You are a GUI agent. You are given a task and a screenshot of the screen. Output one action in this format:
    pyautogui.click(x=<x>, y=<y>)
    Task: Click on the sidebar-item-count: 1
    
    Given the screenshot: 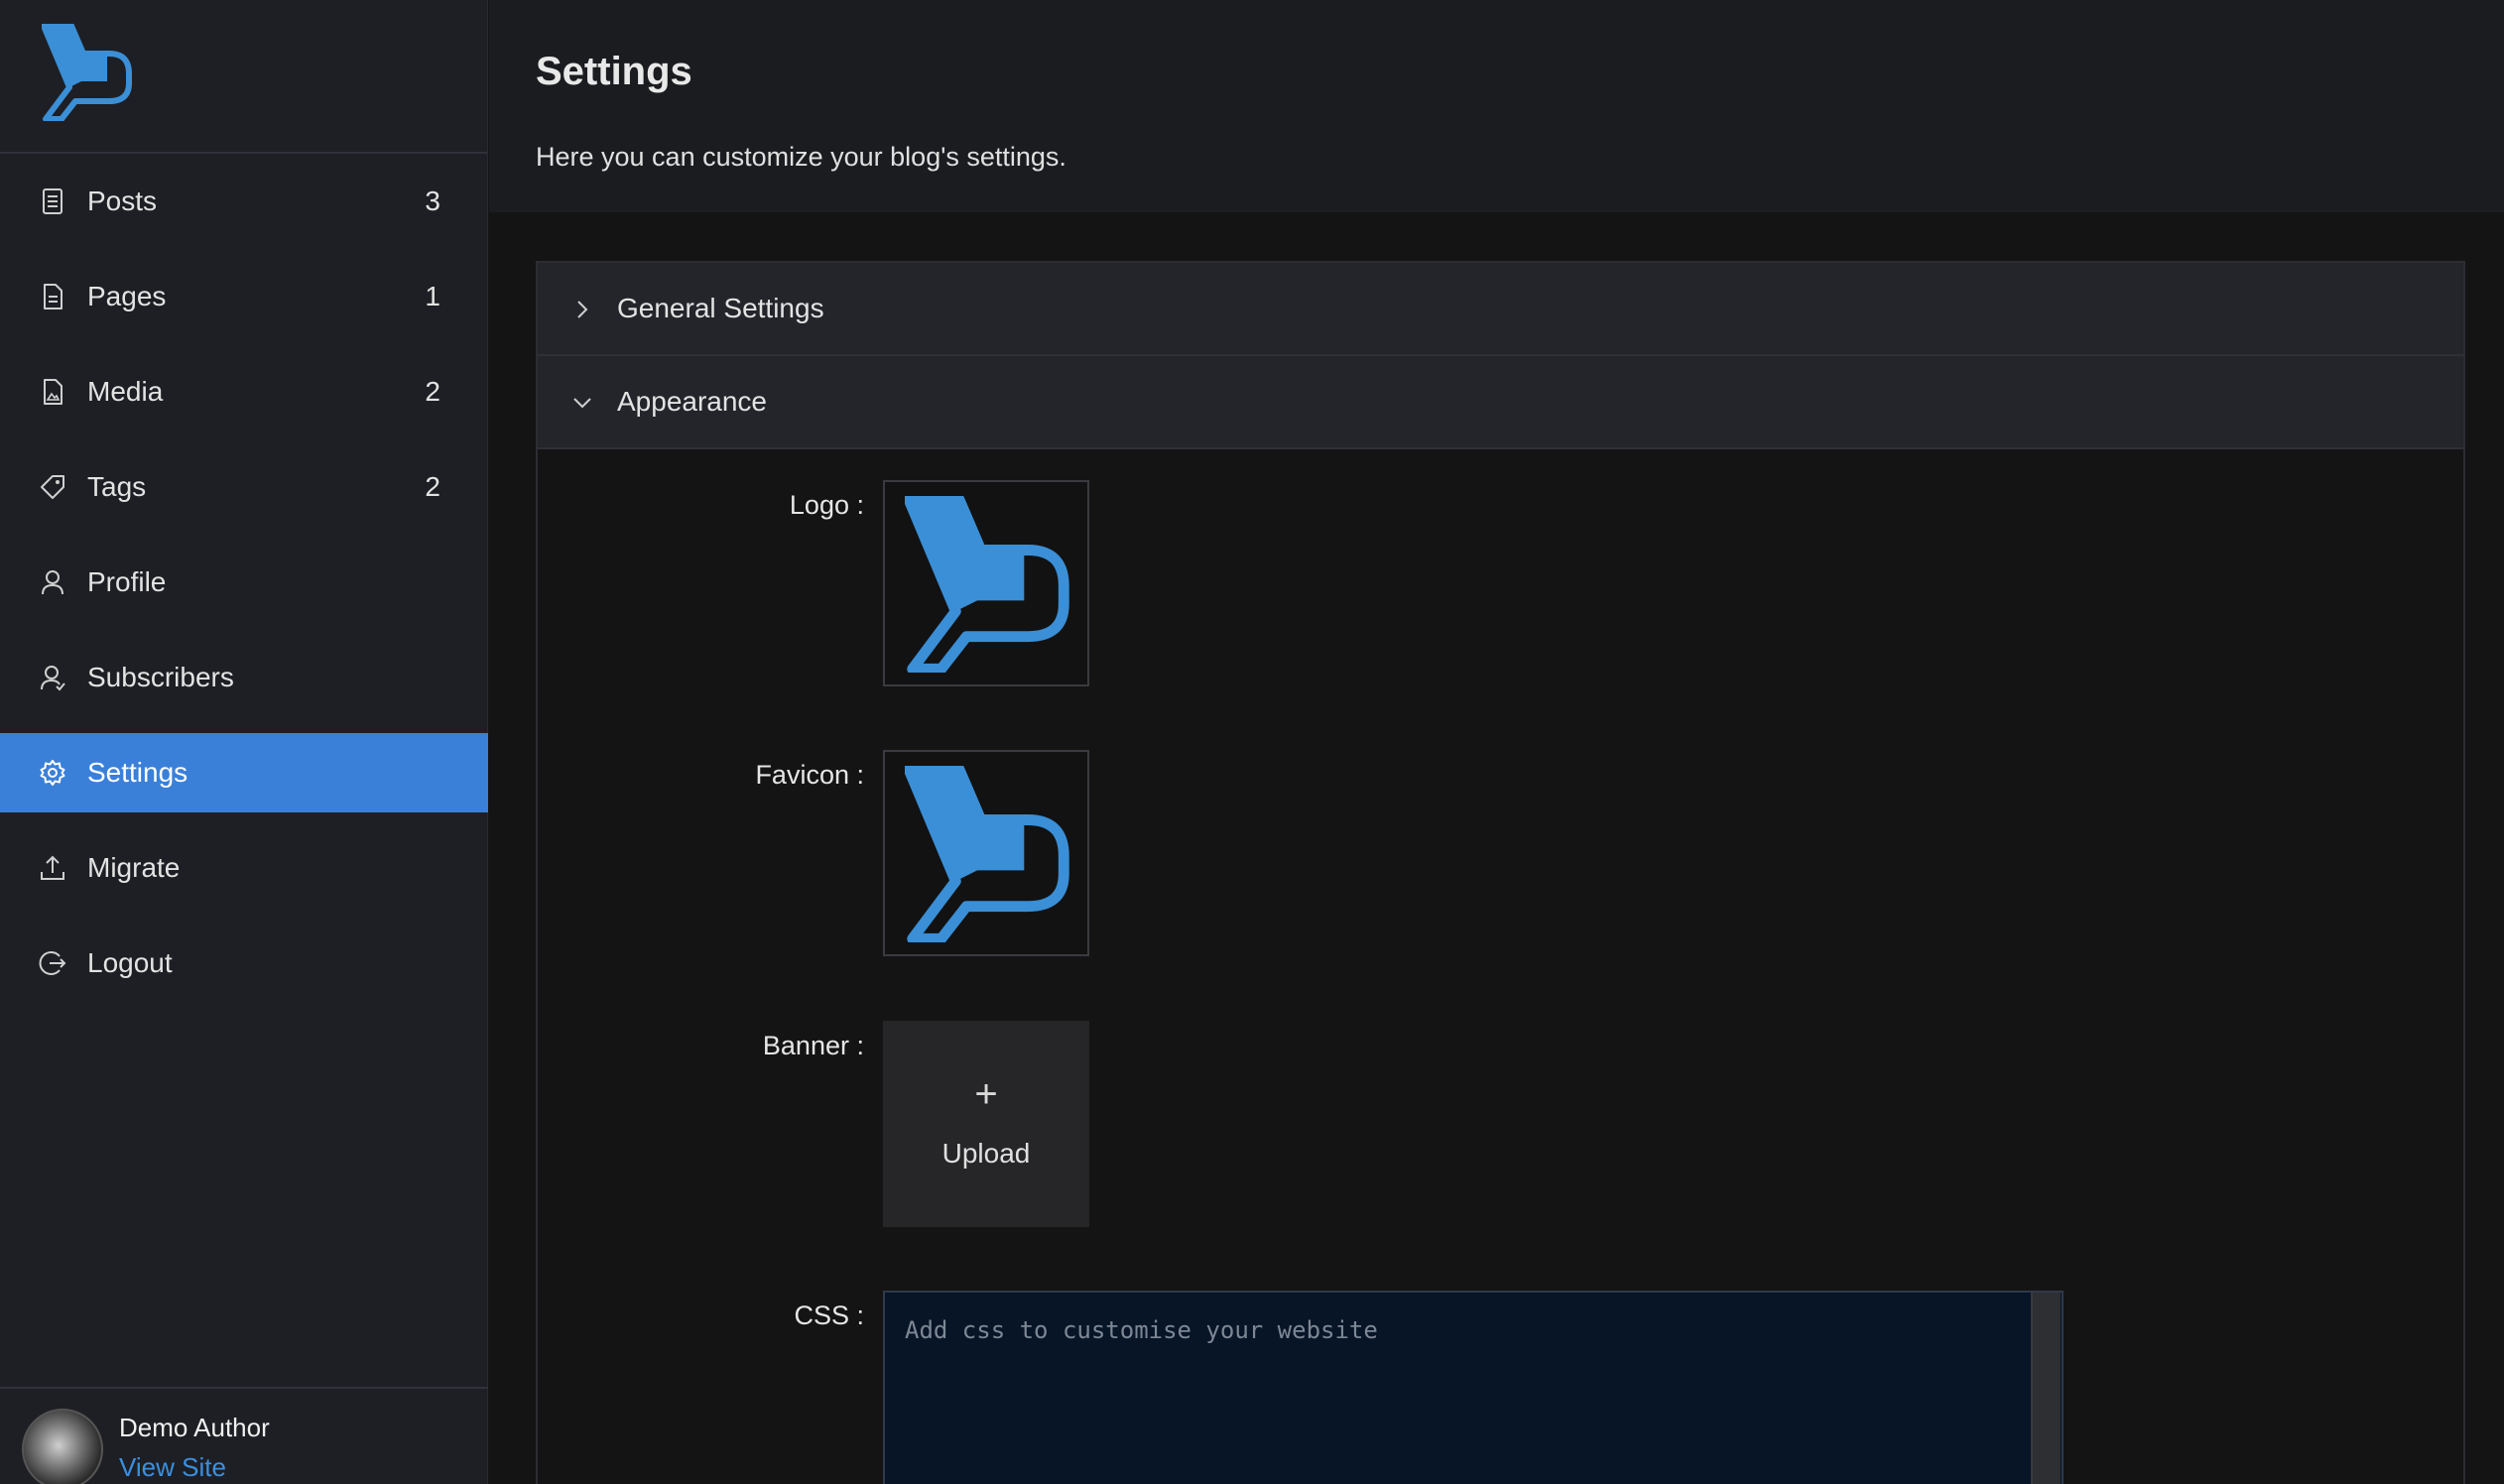 What is the action you would take?
    pyautogui.click(x=432, y=296)
    